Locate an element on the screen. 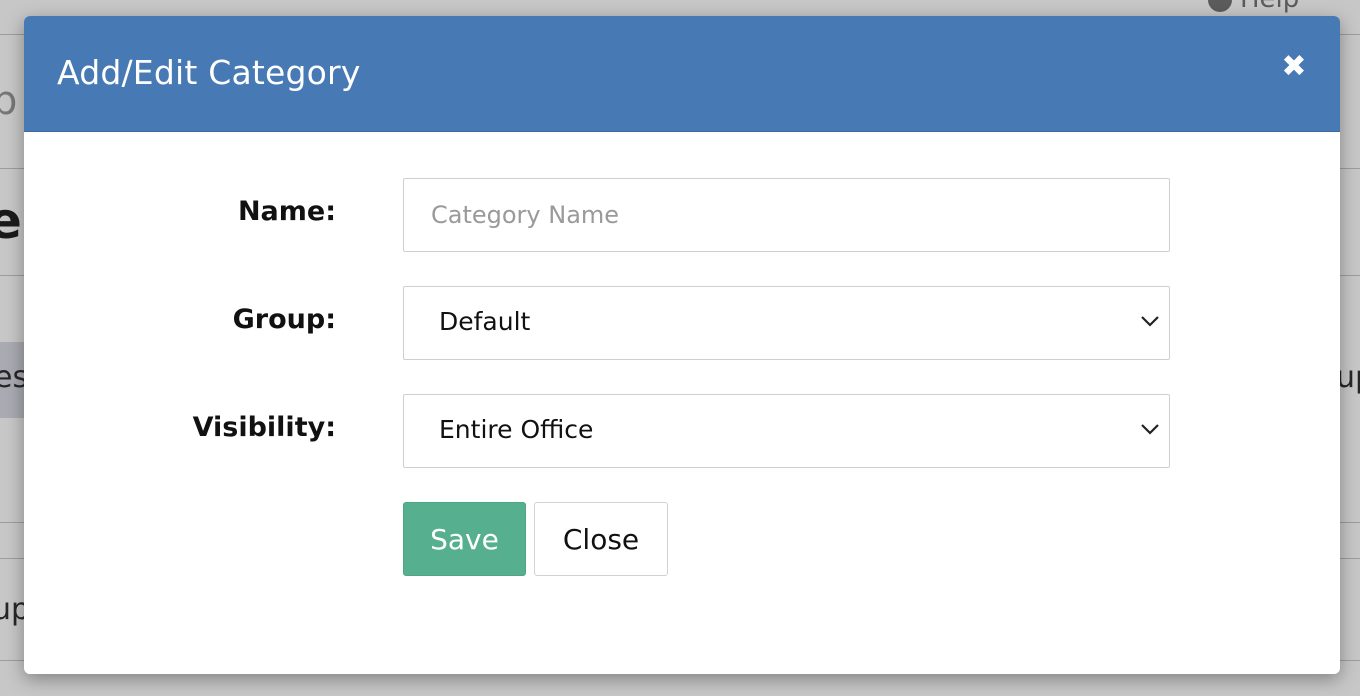  close-button: Close is located at coordinates (601, 539).